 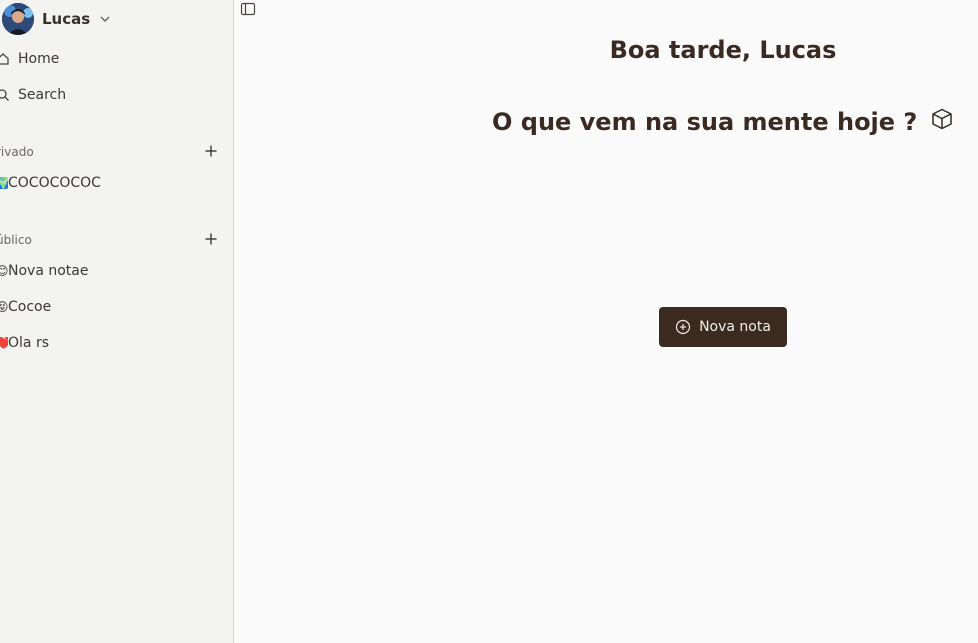 What do you see at coordinates (66, 19) in the screenshot?
I see `user-name: Lucas` at bounding box center [66, 19].